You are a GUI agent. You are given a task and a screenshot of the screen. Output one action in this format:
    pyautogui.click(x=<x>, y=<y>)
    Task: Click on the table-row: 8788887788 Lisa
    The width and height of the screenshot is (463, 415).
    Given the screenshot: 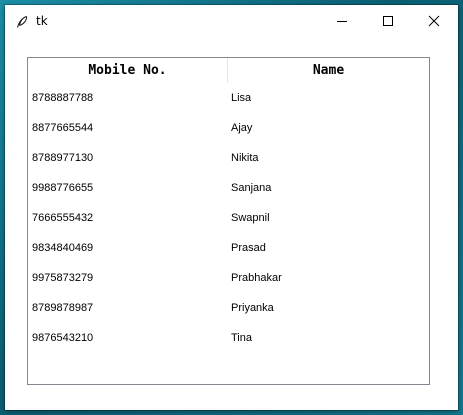 What is the action you would take?
    pyautogui.click(x=228, y=98)
    